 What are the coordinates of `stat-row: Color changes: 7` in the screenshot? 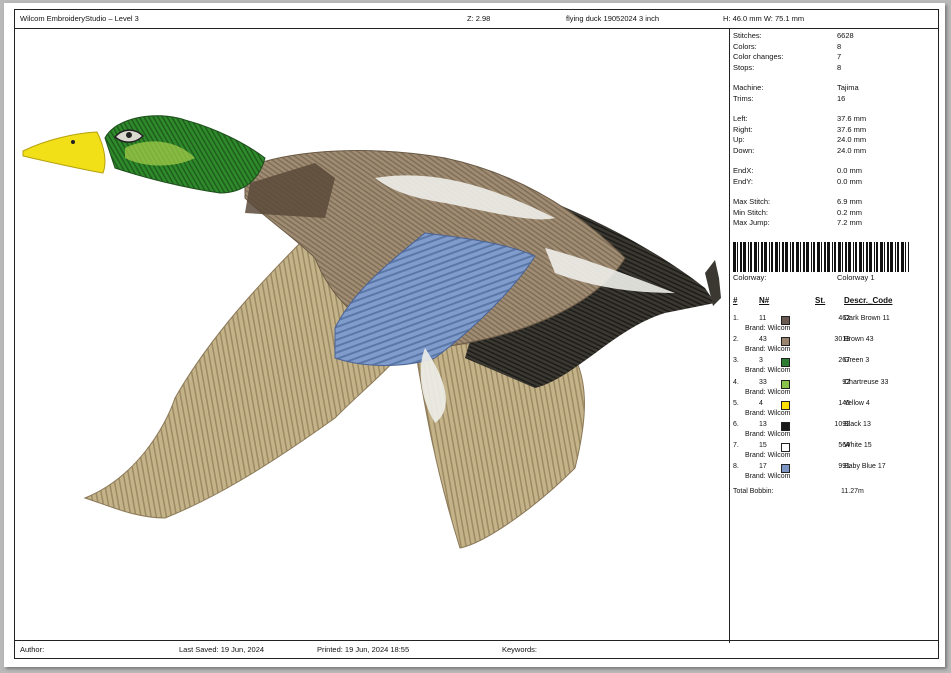 It's located at (787, 56).